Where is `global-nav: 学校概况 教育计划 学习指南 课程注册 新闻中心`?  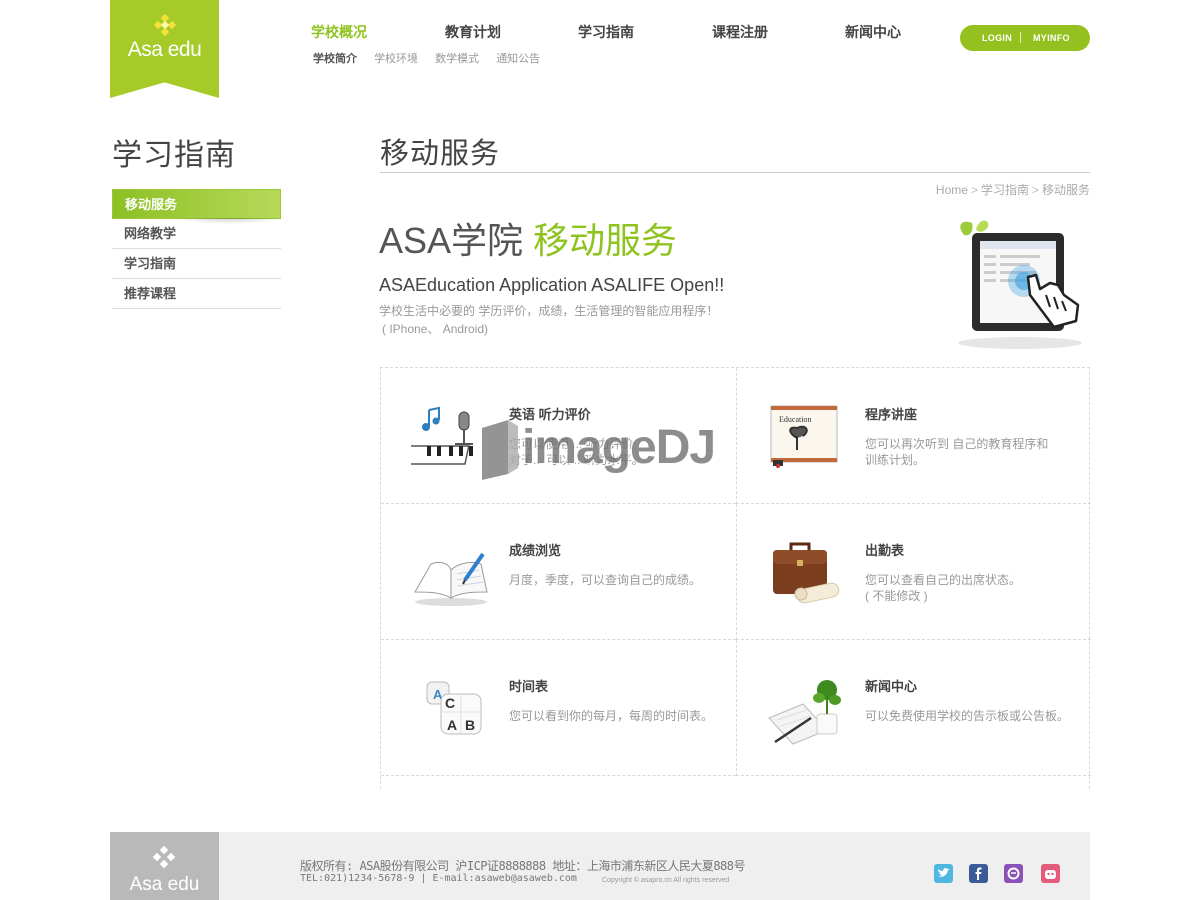 global-nav: 学校概况 教育计划 学习指南 课程注册 新闻中心 is located at coordinates (620, 32).